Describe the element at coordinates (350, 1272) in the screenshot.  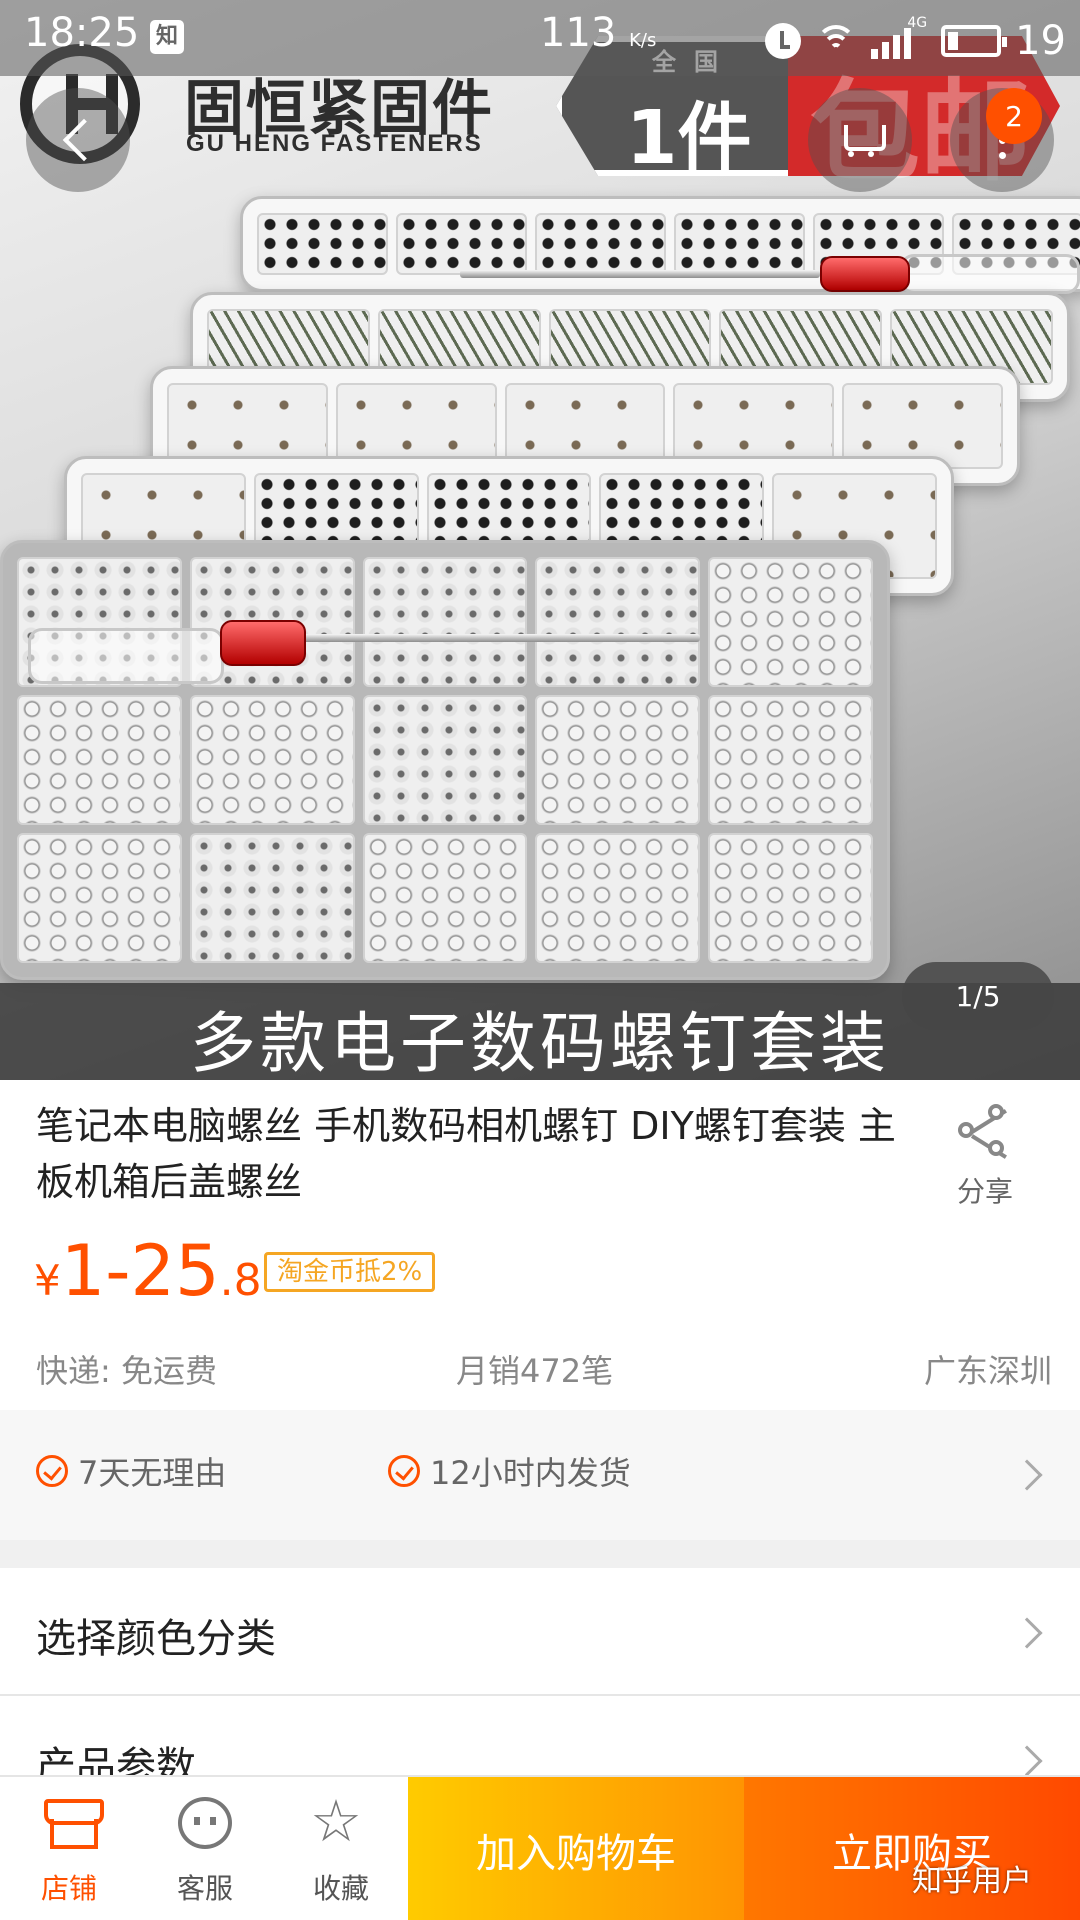
I see `coin-discount-tag: 淘金币抵2%` at that location.